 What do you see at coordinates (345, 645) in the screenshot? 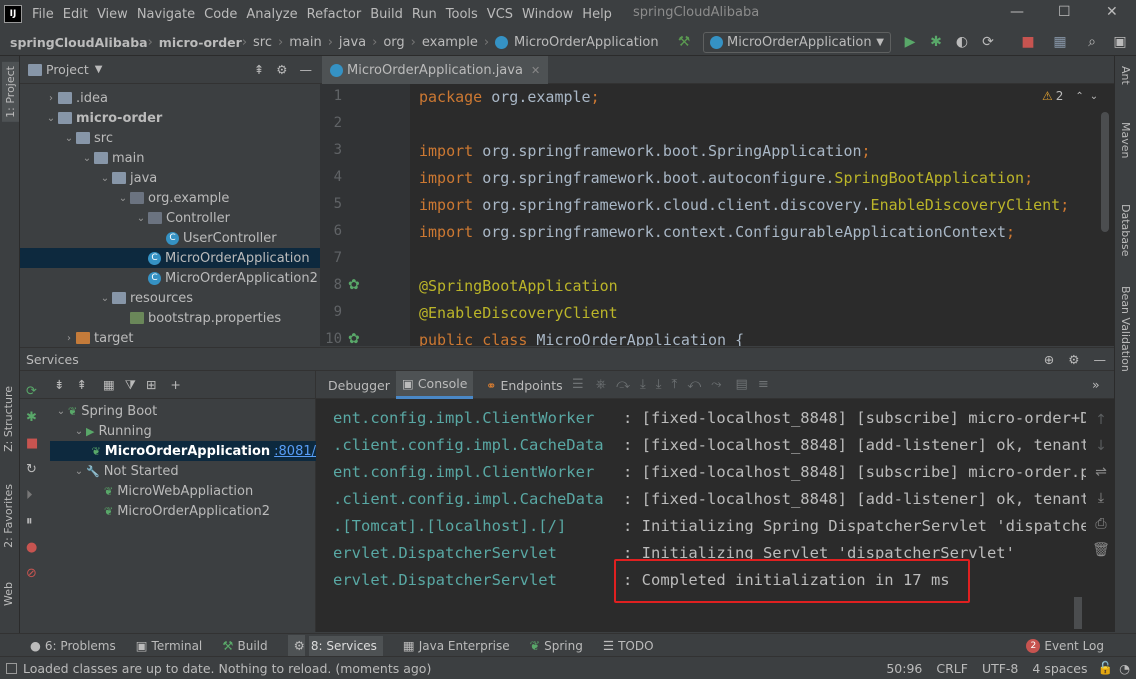
I see `tab-services: 8: Services` at bounding box center [345, 645].